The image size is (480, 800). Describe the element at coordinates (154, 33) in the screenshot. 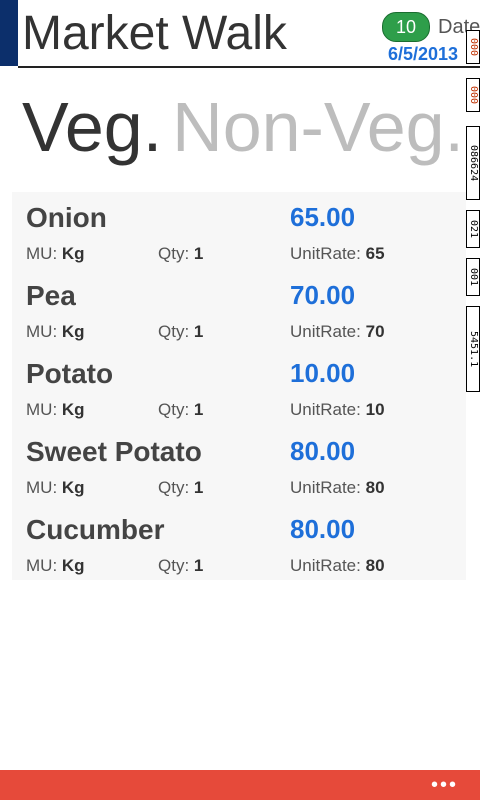

I see `app-title: Market Walk` at that location.